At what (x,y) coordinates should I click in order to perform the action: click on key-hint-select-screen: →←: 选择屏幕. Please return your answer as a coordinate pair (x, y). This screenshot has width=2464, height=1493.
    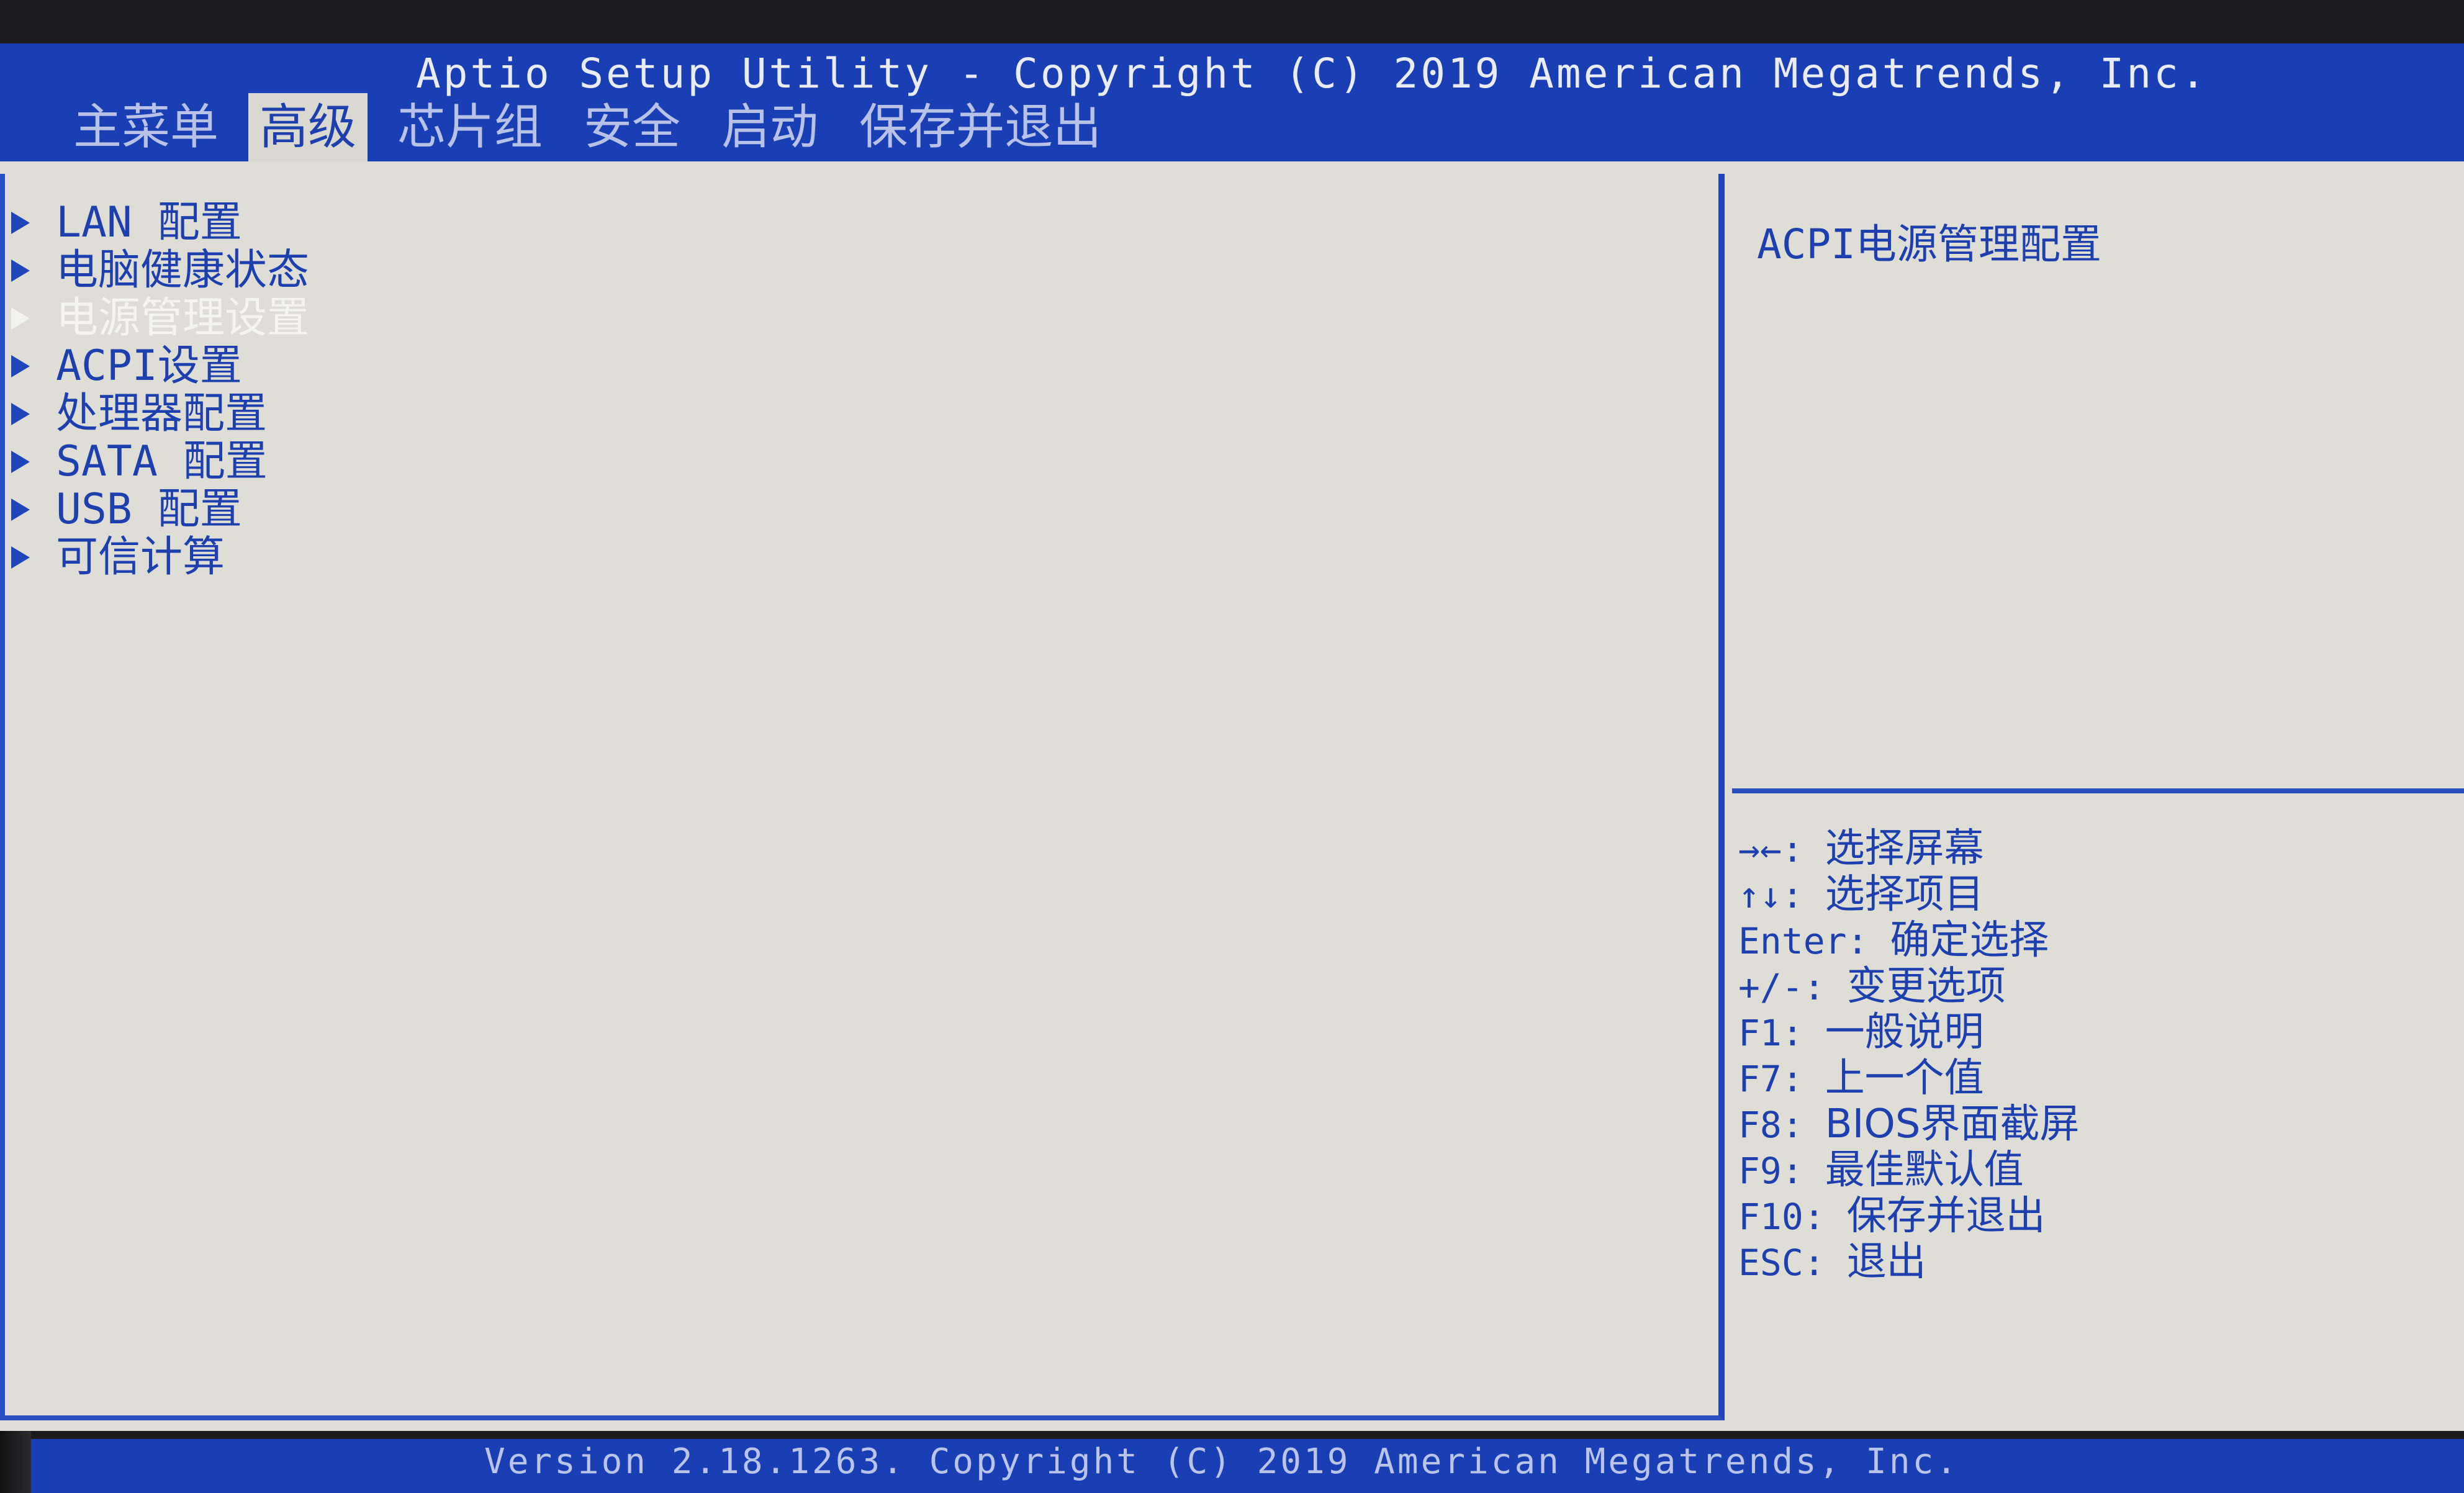
    Looking at the image, I should click on (1908, 849).